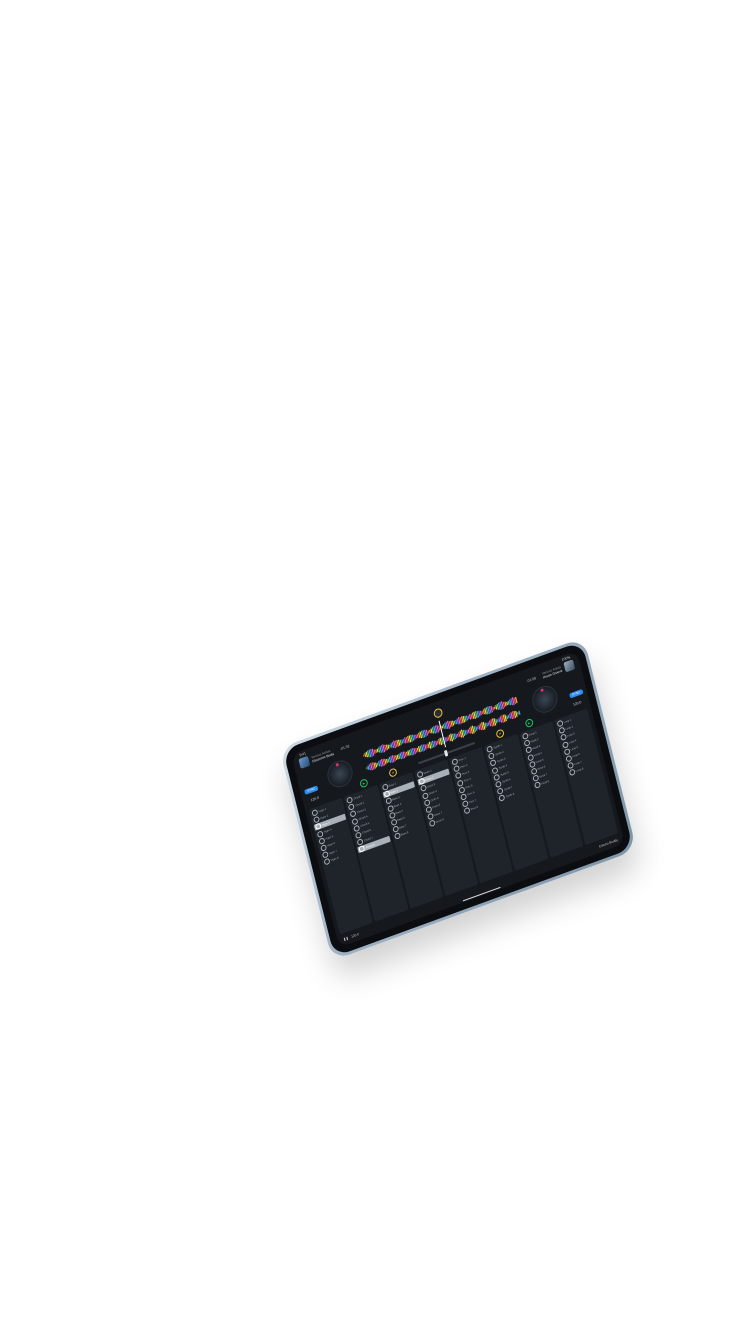  I want to click on deck-a-play-button: ▶, so click(364, 783).